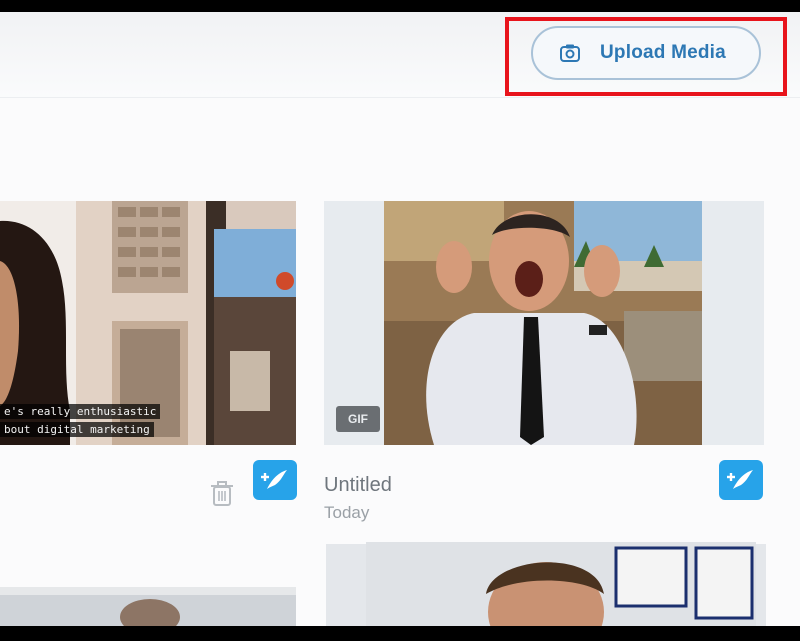  I want to click on media-date: Today, so click(347, 512).